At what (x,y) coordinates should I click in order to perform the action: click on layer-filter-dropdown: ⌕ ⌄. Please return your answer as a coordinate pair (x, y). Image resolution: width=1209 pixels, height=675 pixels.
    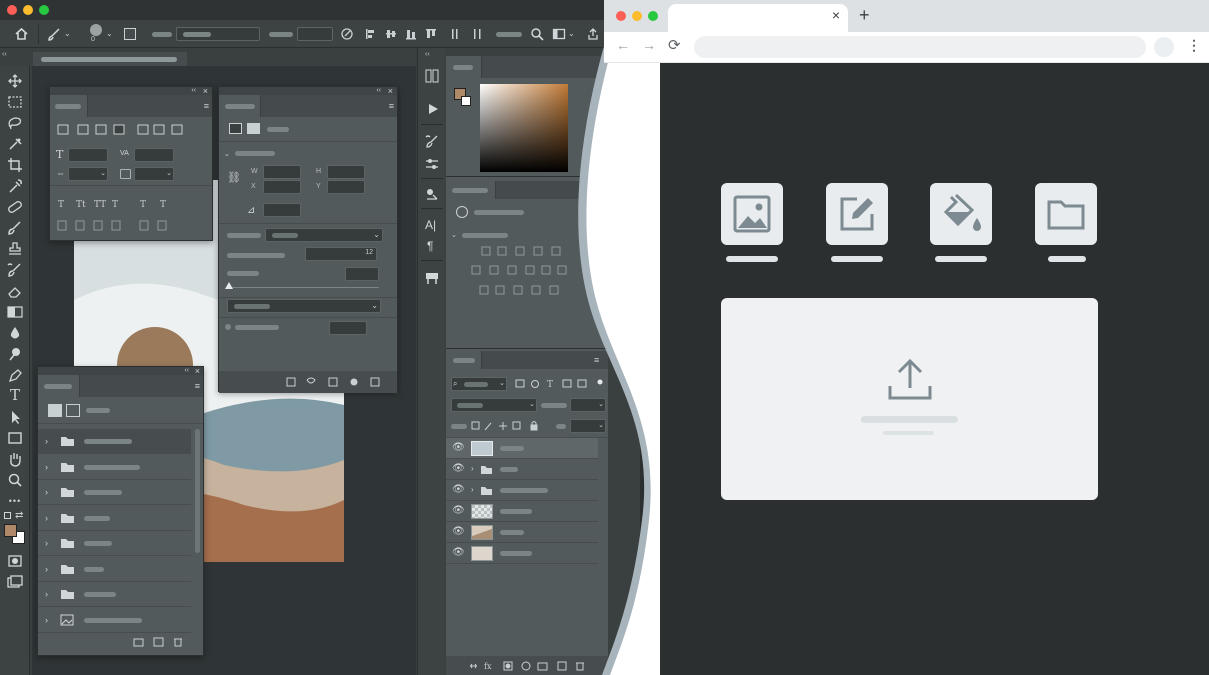
    Looking at the image, I should click on (479, 384).